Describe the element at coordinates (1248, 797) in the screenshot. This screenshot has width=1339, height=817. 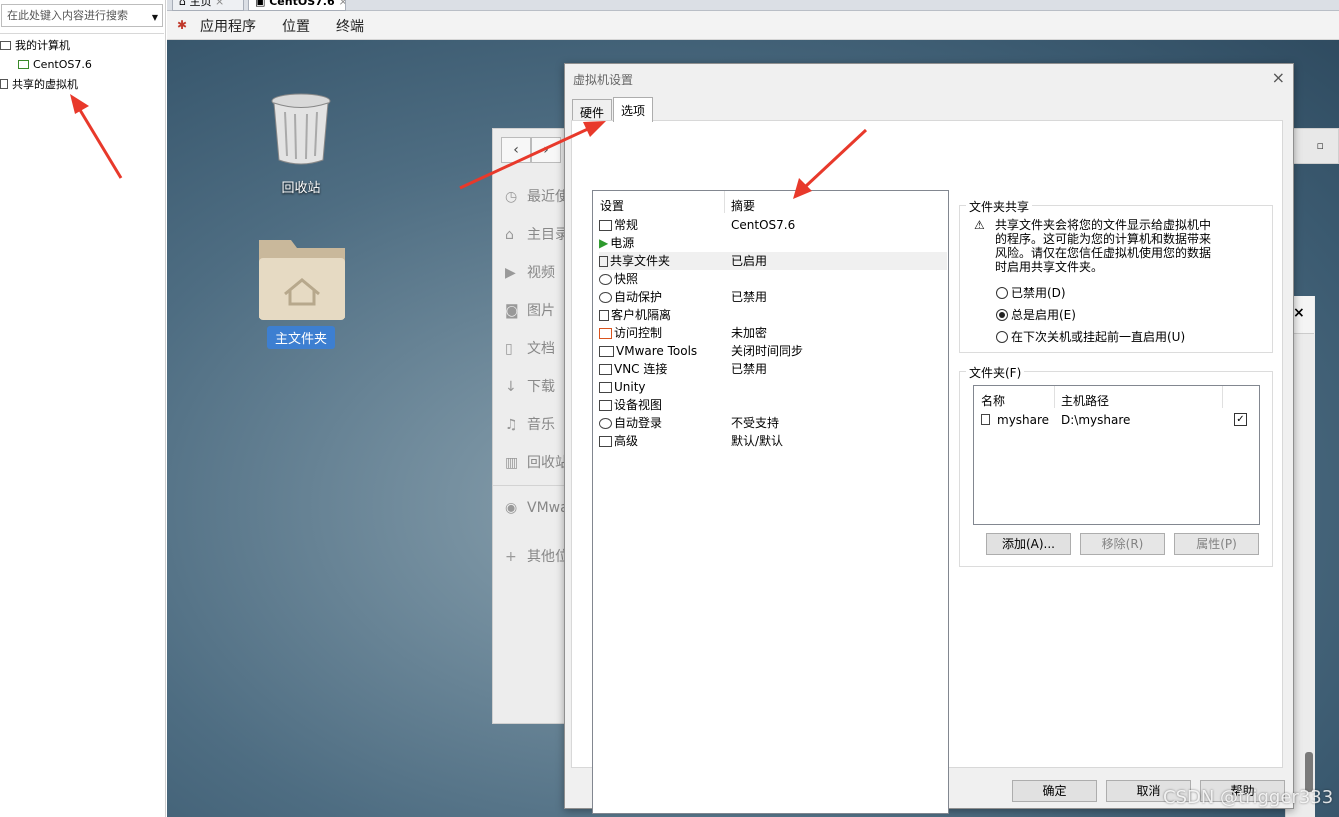
I see `watermark: CSDN @trigger333` at that location.